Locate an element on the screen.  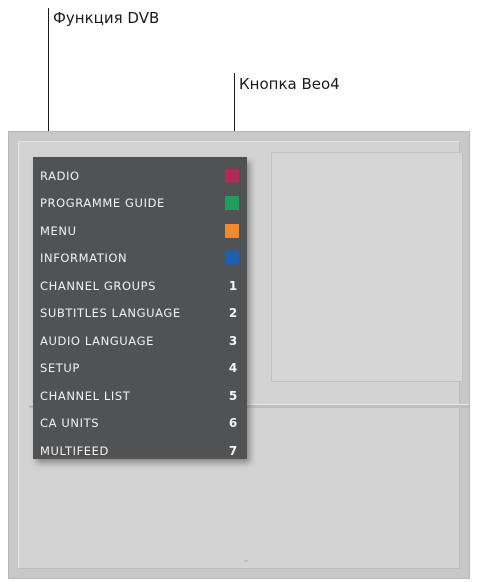
menu-item-audio-language: AUDIO LANGUAGE 3 is located at coordinates (140, 341).